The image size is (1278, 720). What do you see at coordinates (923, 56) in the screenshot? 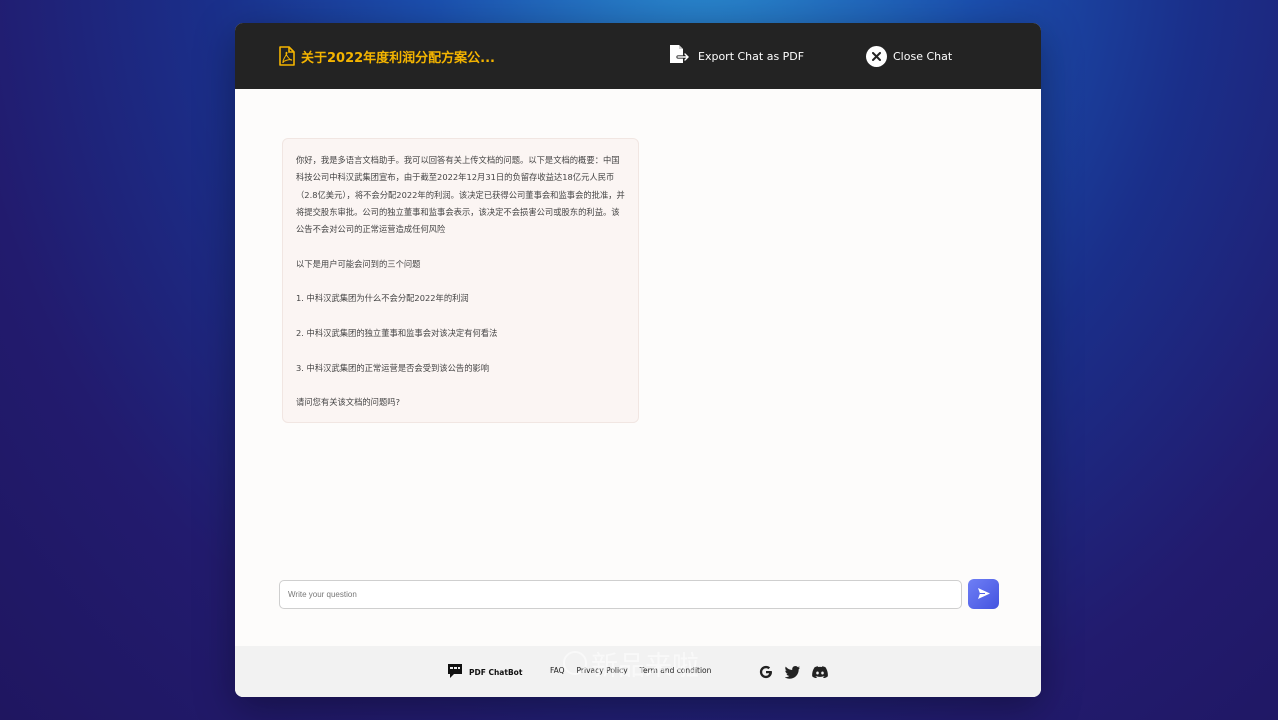
I see `close-chat-label: Close Chat` at bounding box center [923, 56].